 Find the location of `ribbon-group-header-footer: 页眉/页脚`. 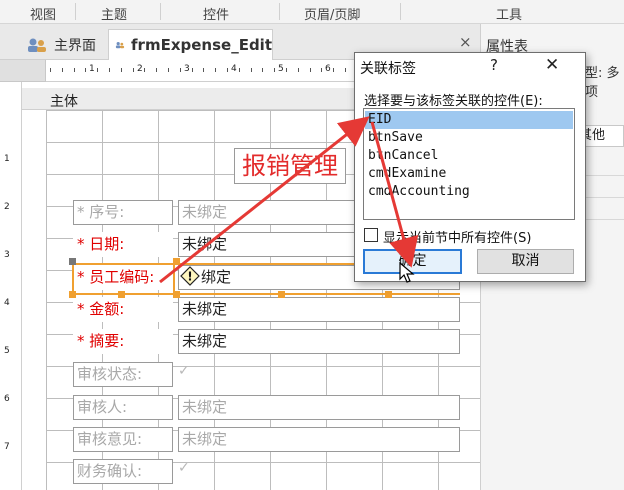

ribbon-group-header-footer: 页眉/页脚 is located at coordinates (332, 13).